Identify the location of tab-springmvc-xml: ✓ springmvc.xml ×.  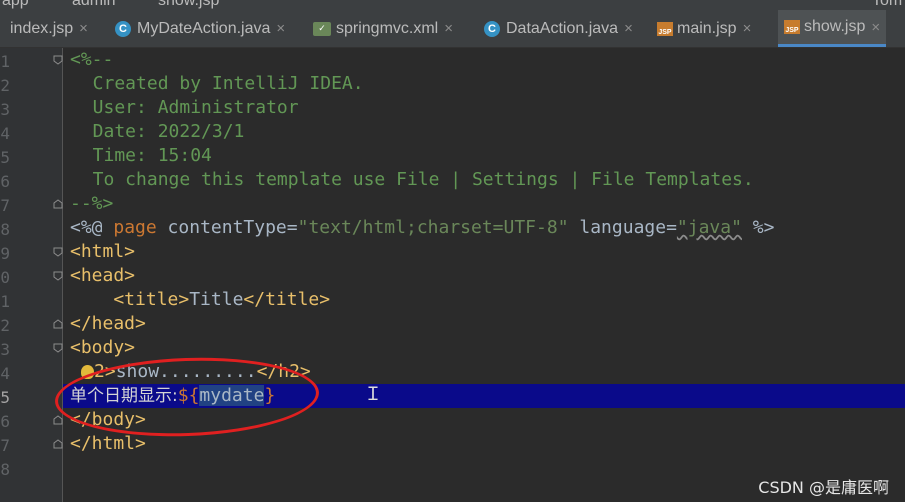
(383, 28).